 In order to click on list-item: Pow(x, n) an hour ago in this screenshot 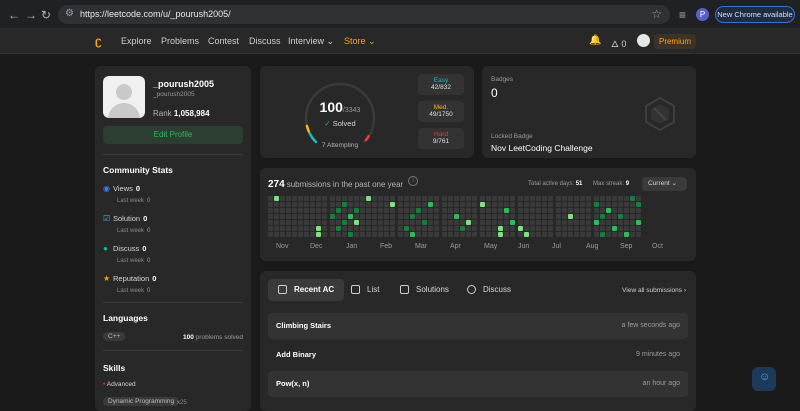, I will do `click(478, 384)`.